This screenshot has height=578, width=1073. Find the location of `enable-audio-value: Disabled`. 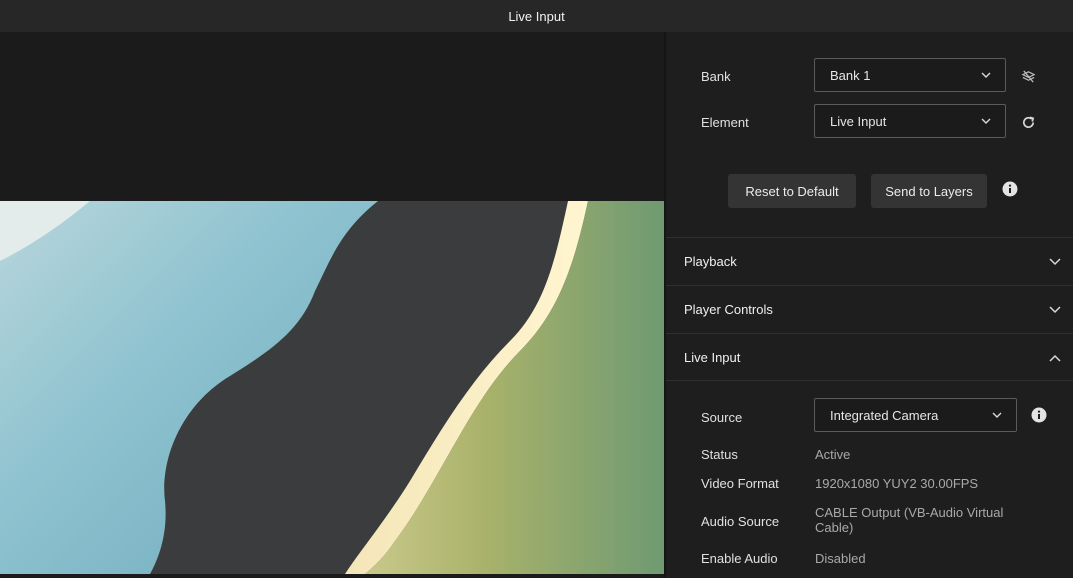

enable-audio-value: Disabled is located at coordinates (840, 558).